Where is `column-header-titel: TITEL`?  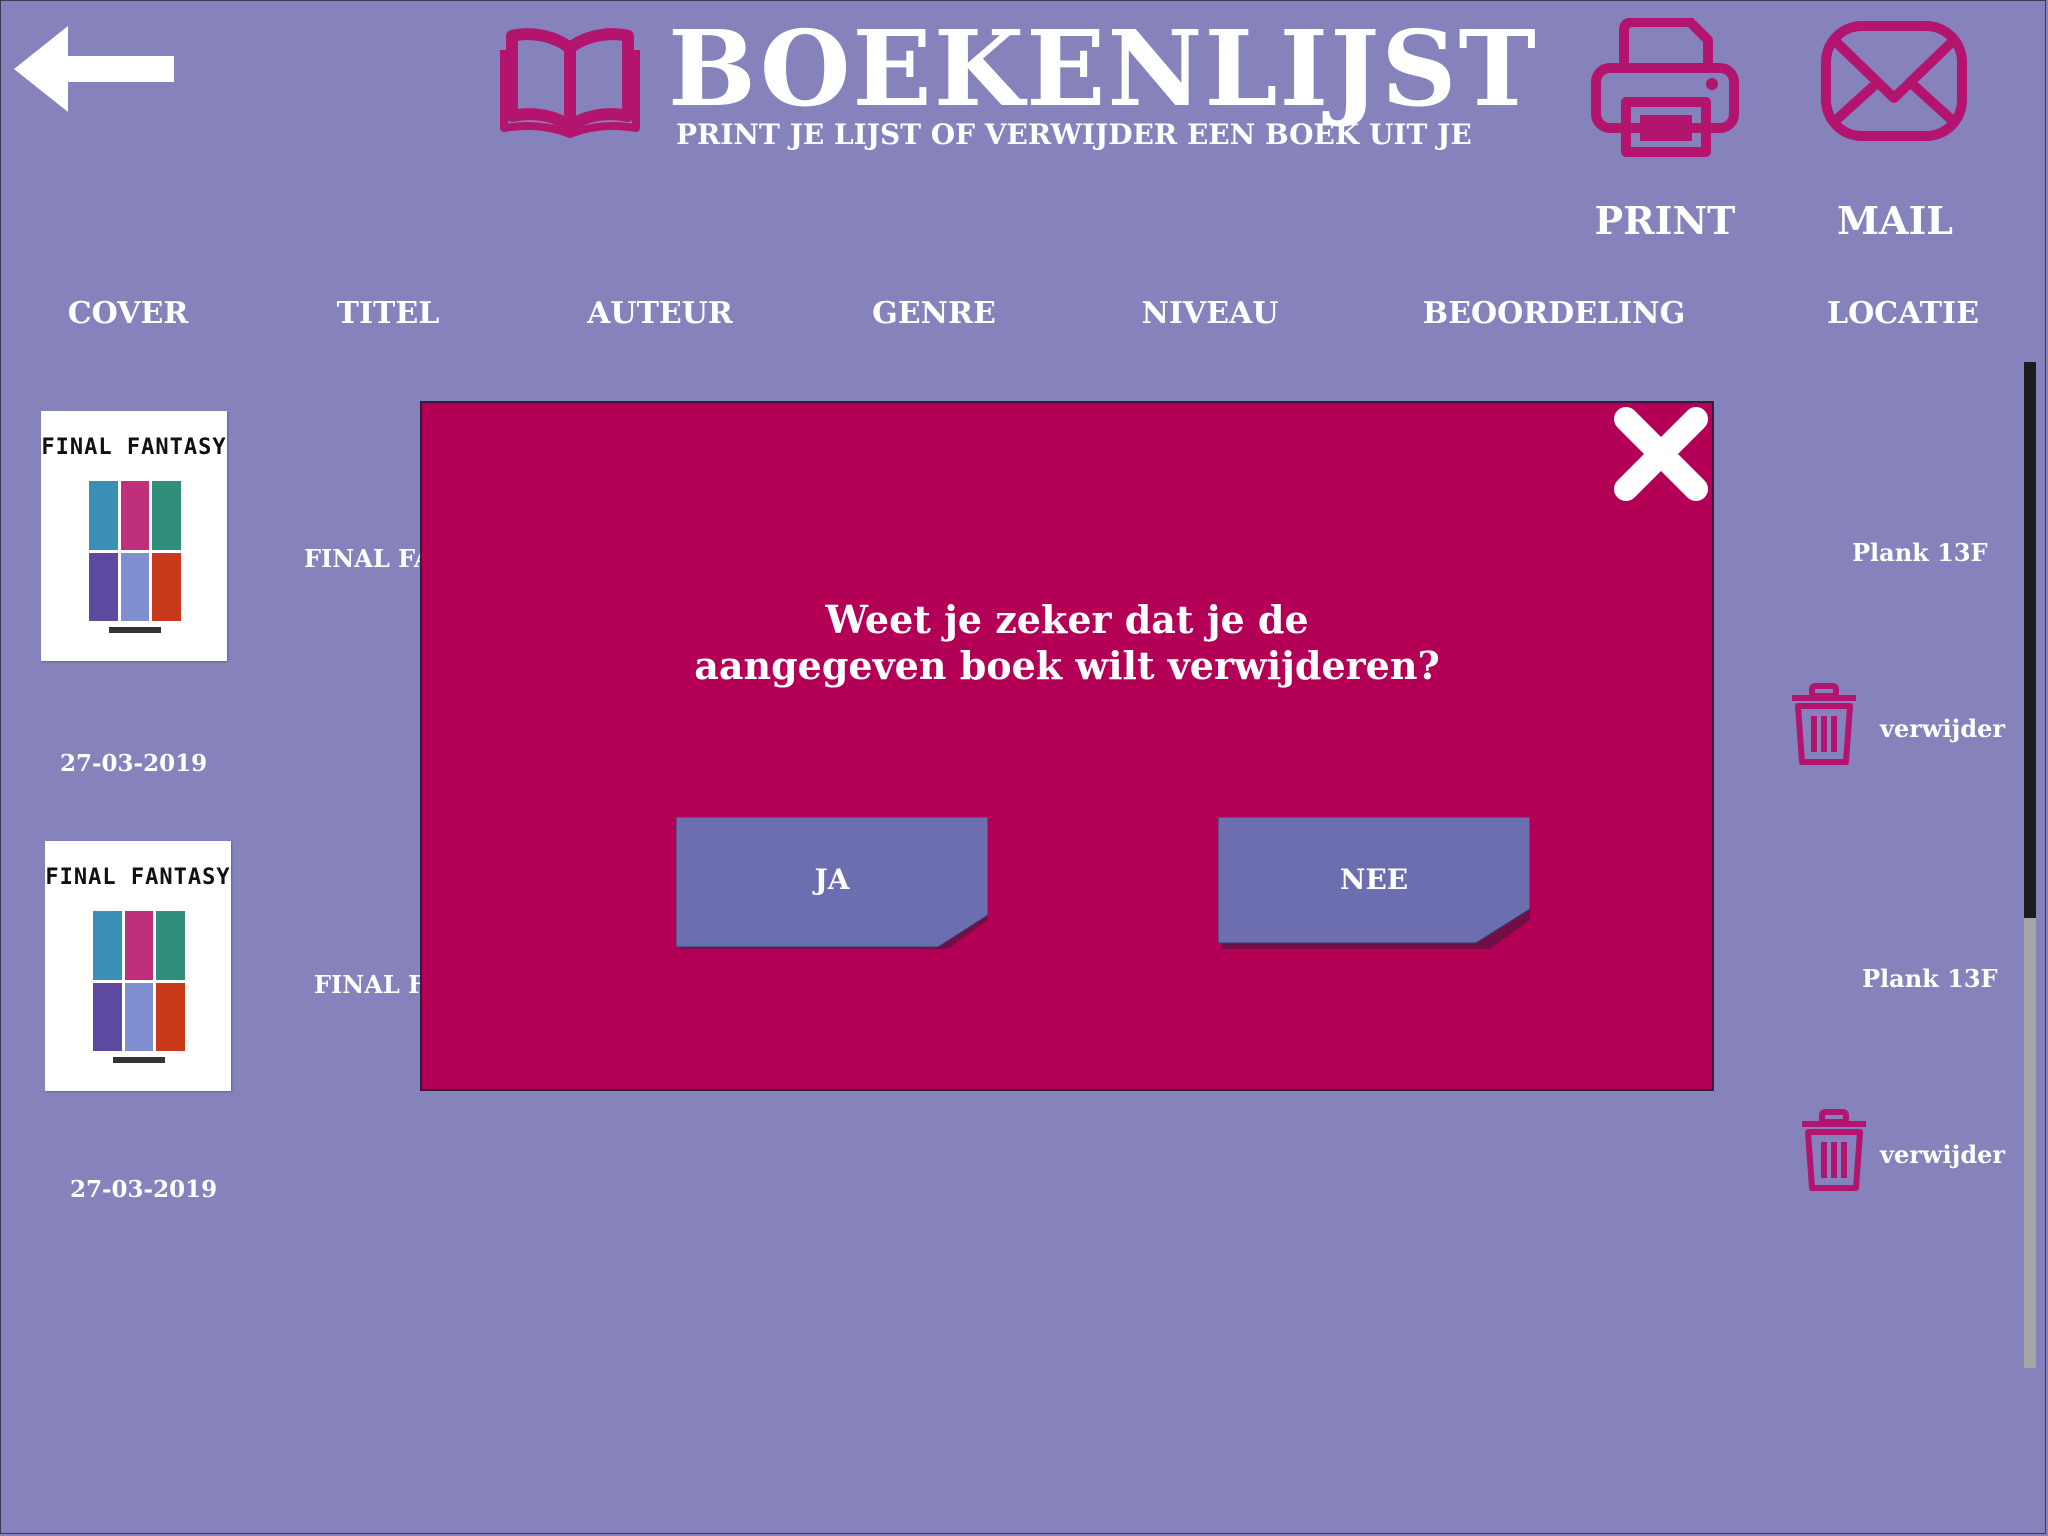 column-header-titel: TITEL is located at coordinates (388, 313).